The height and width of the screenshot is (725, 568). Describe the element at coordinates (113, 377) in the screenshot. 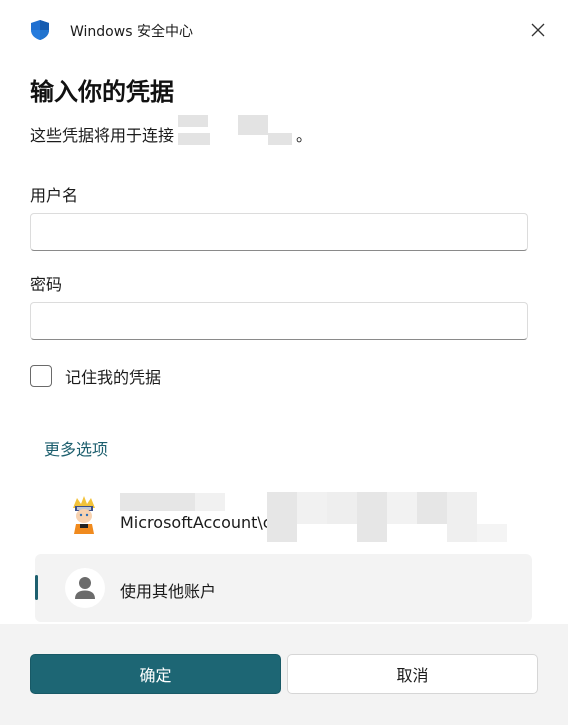

I see `remember-label: 记住我的凭据` at that location.